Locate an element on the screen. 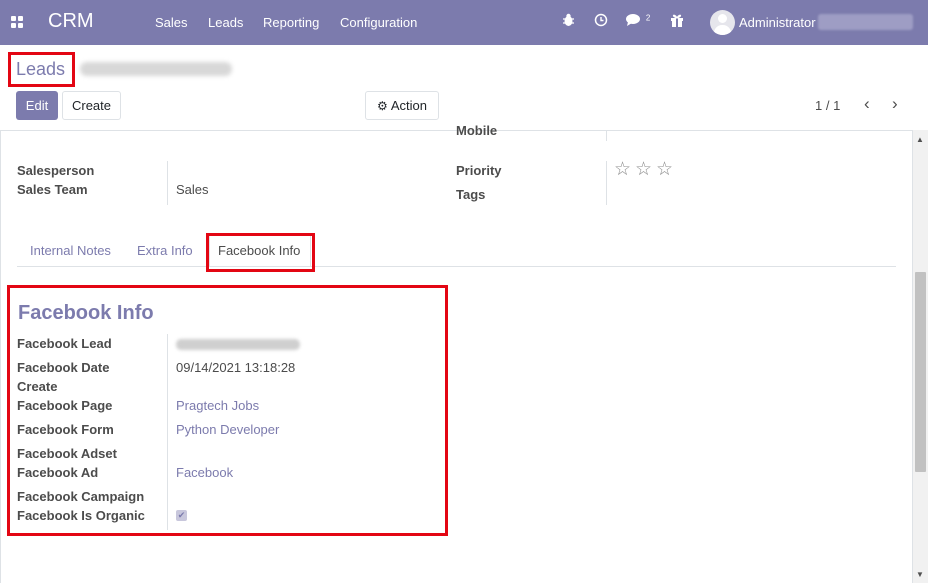 The image size is (928, 583). facebook-lead-label: Facebook Lead is located at coordinates (64, 343).